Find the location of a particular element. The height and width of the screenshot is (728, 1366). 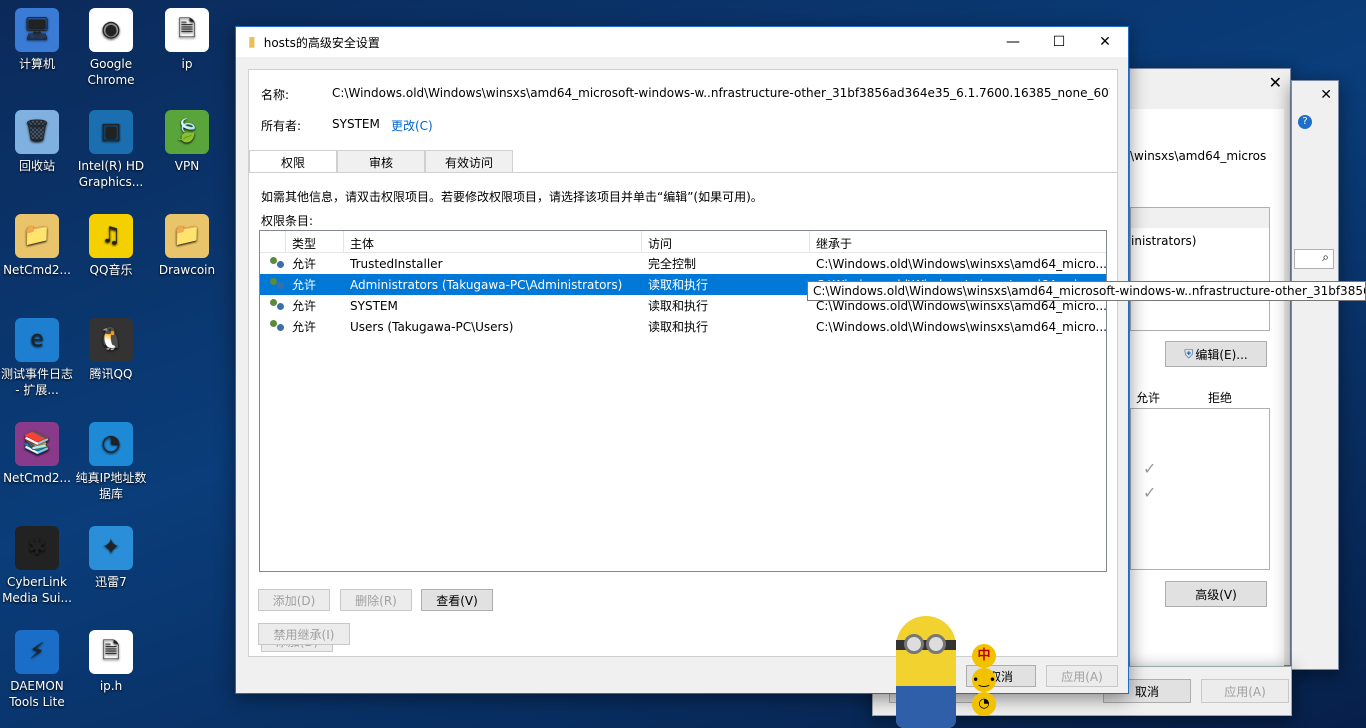

desktop-icon: ✦ 迅雷7 is located at coordinates (111, 558).